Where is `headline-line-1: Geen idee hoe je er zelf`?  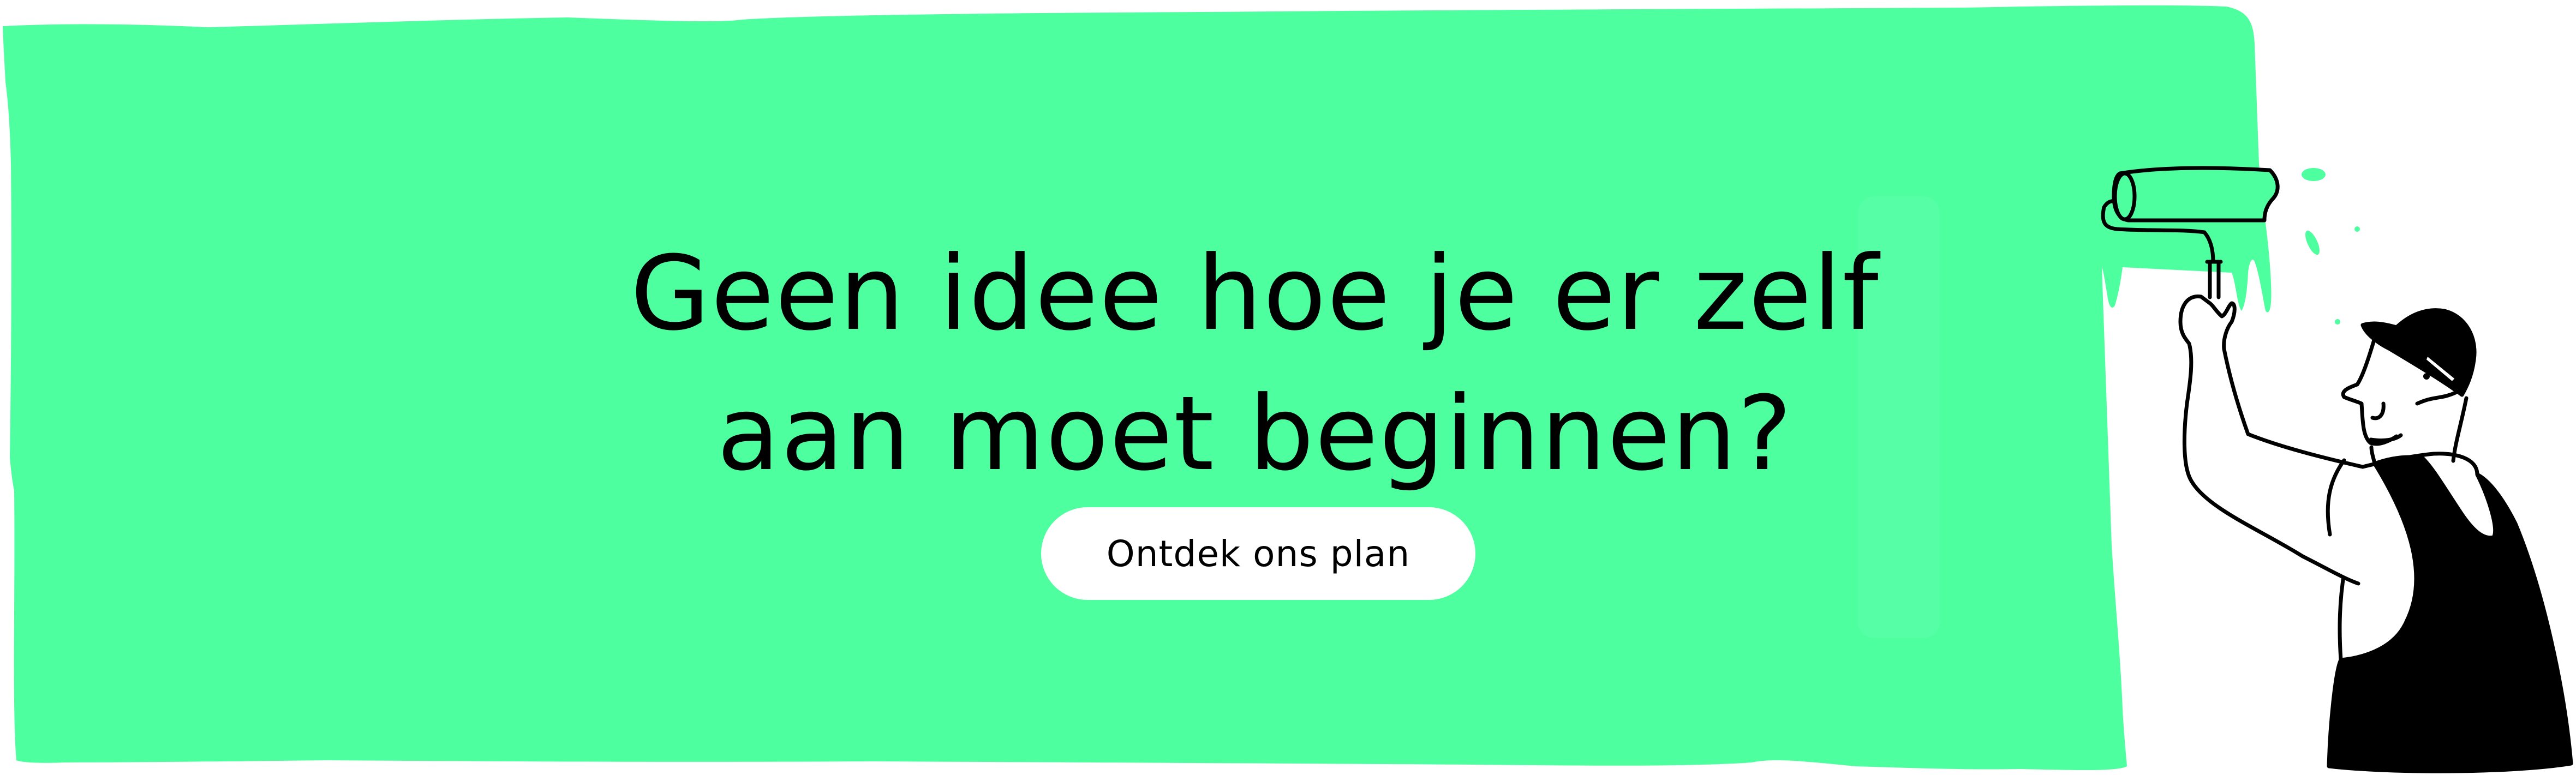 headline-line-1: Geen idee hoe je er zelf is located at coordinates (1255, 293).